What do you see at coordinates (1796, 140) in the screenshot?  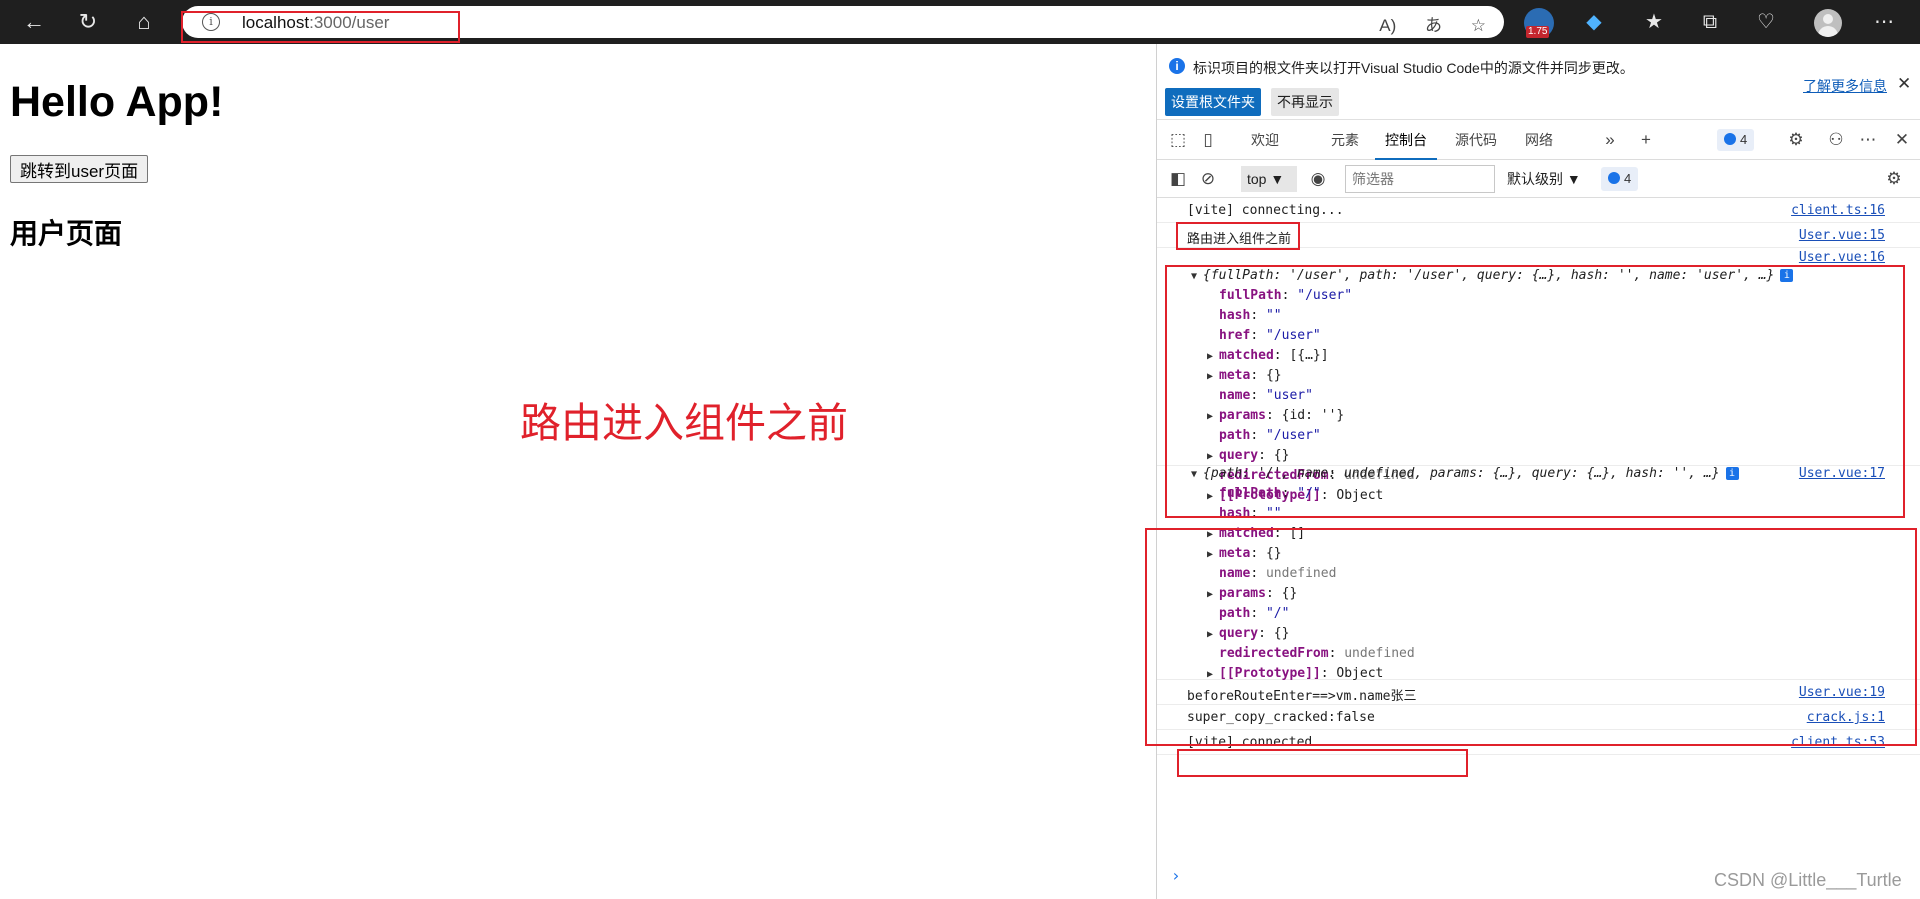 I see `settings-icon: ⚙` at bounding box center [1796, 140].